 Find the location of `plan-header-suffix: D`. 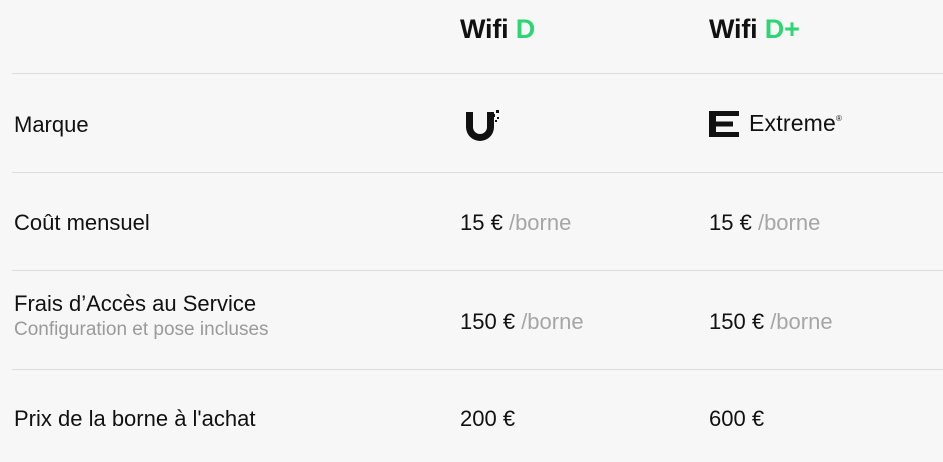

plan-header-suffix: D is located at coordinates (525, 29).